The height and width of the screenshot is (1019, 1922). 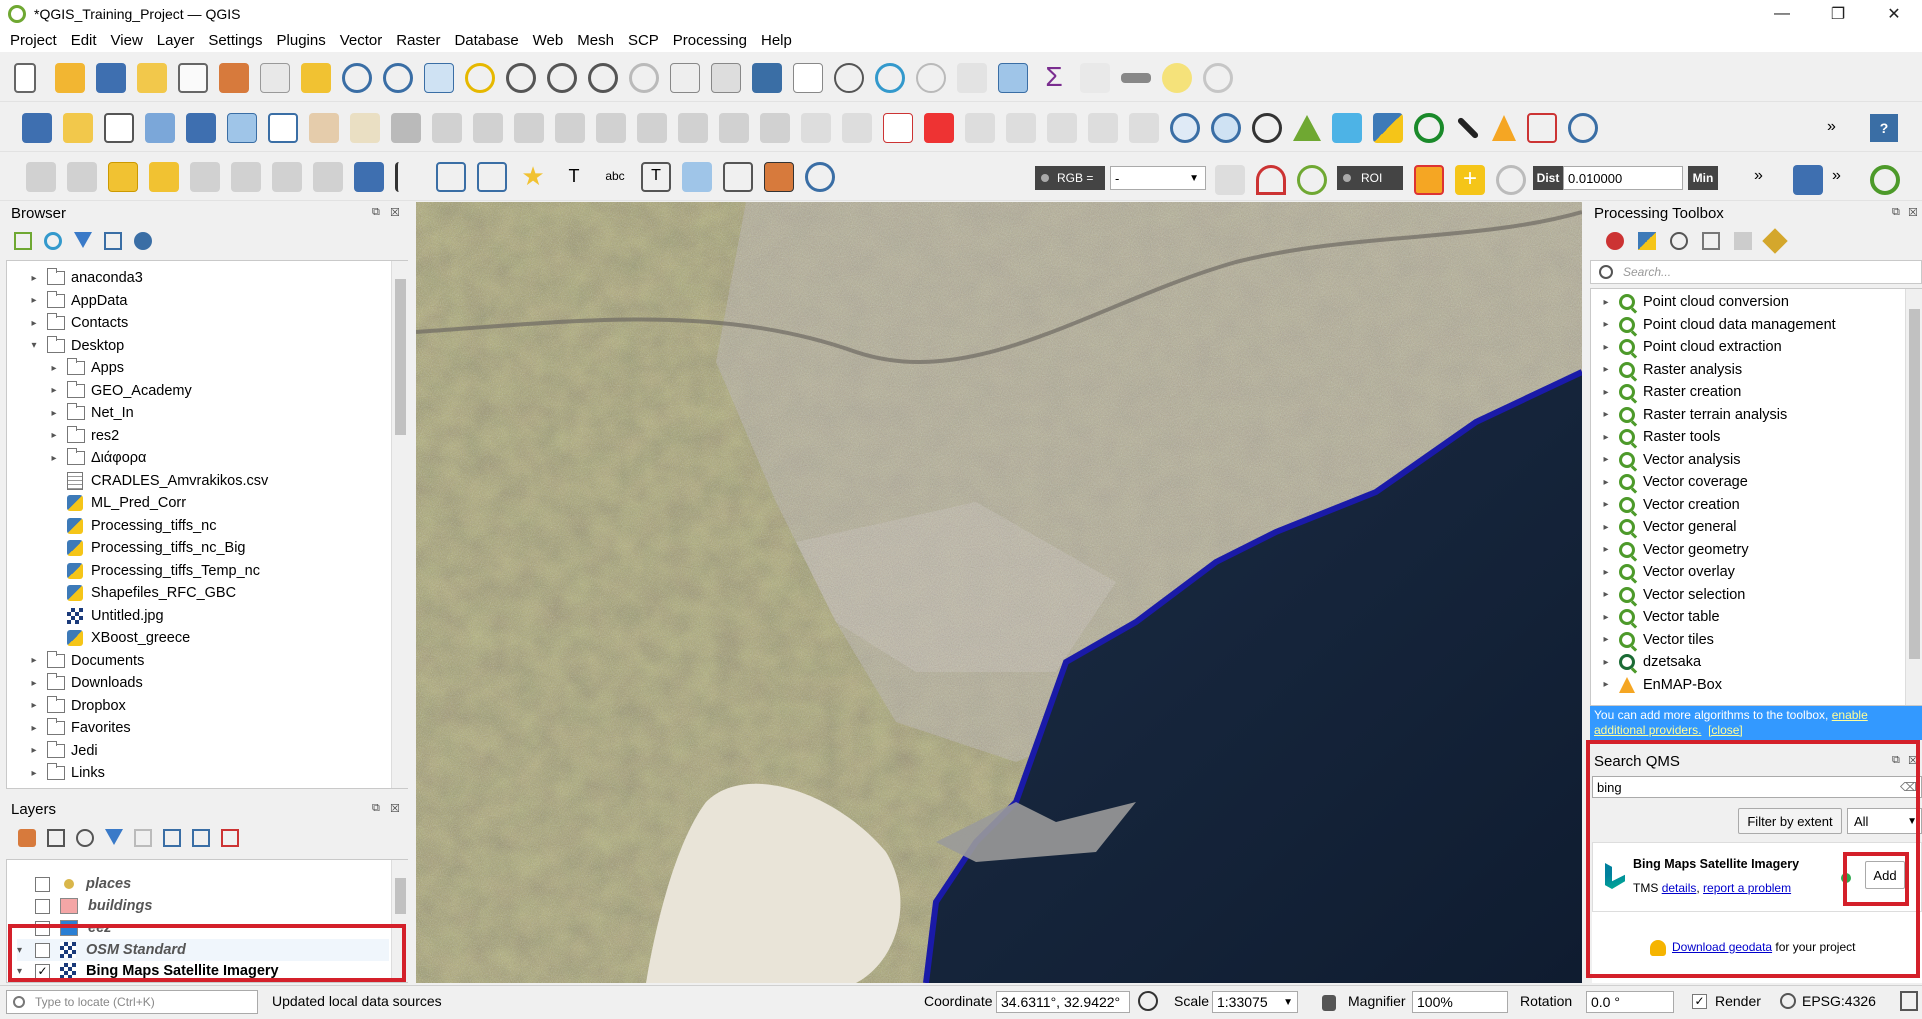 I want to click on rgb-select: - ▼, so click(x=1158, y=178).